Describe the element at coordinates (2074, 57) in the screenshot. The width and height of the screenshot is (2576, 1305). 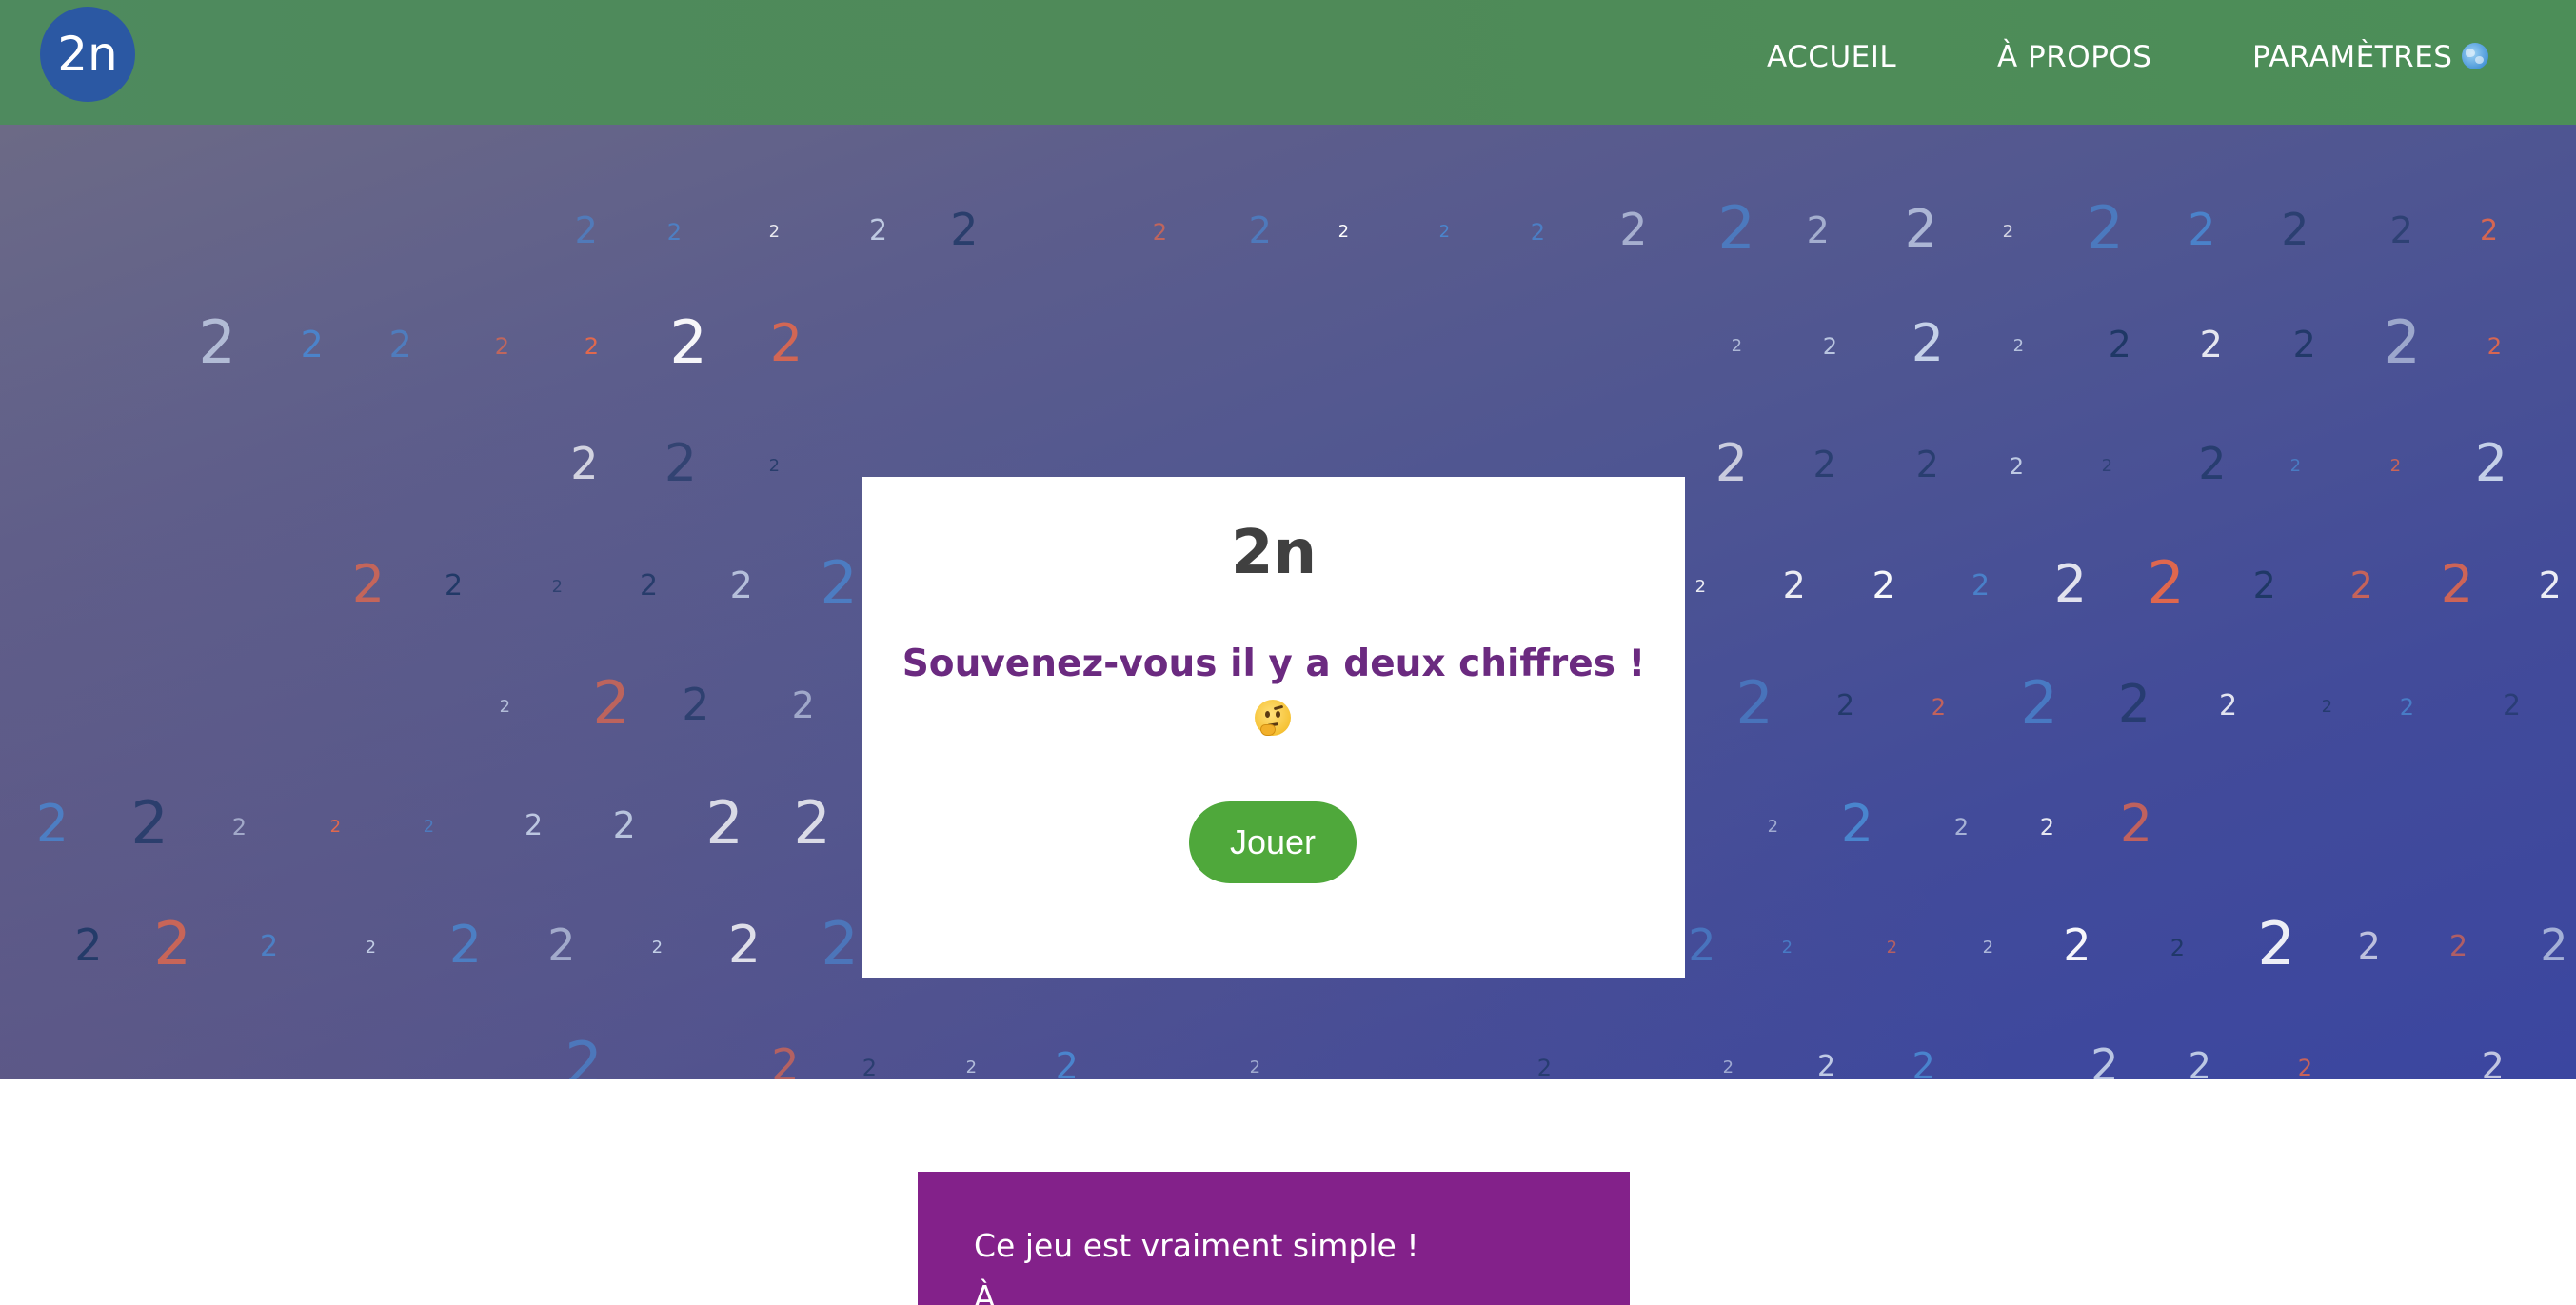
I see `nav-about-link: À PROPOS` at that location.